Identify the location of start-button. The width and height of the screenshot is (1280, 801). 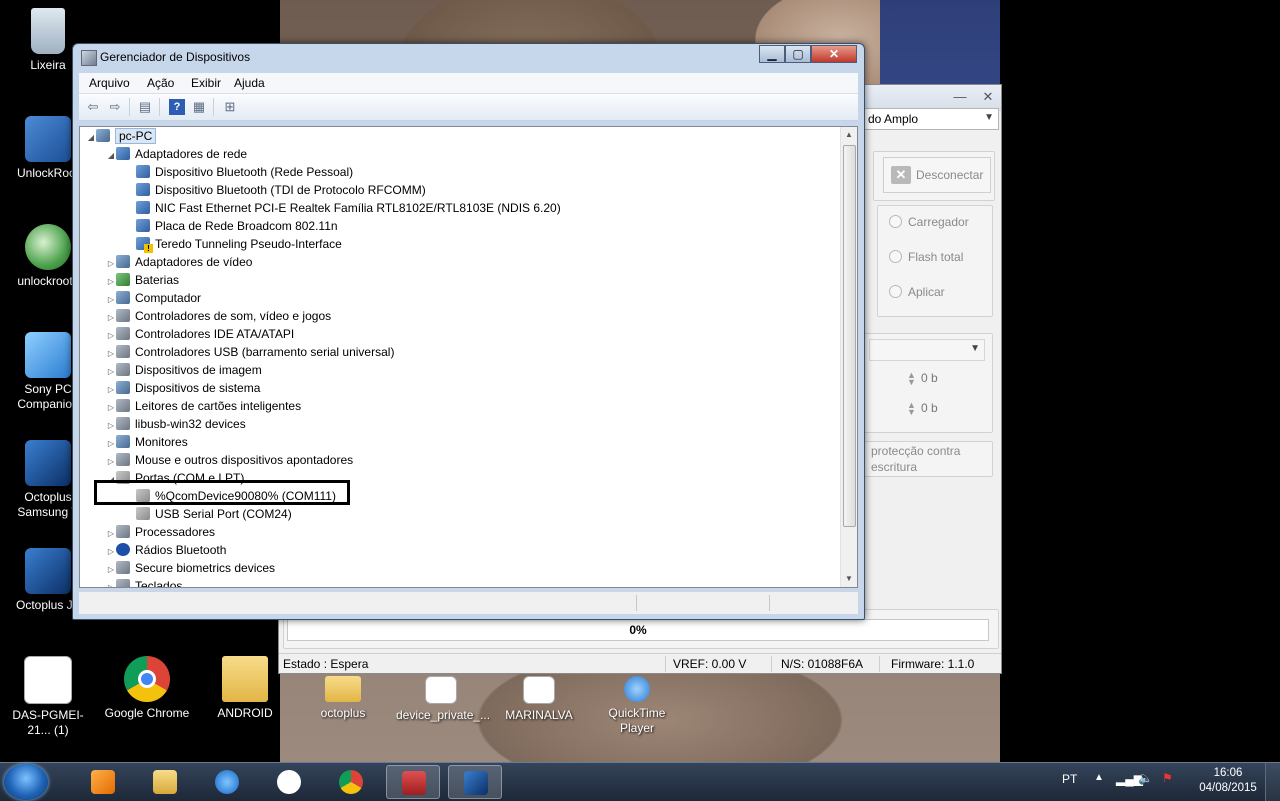
(26, 782).